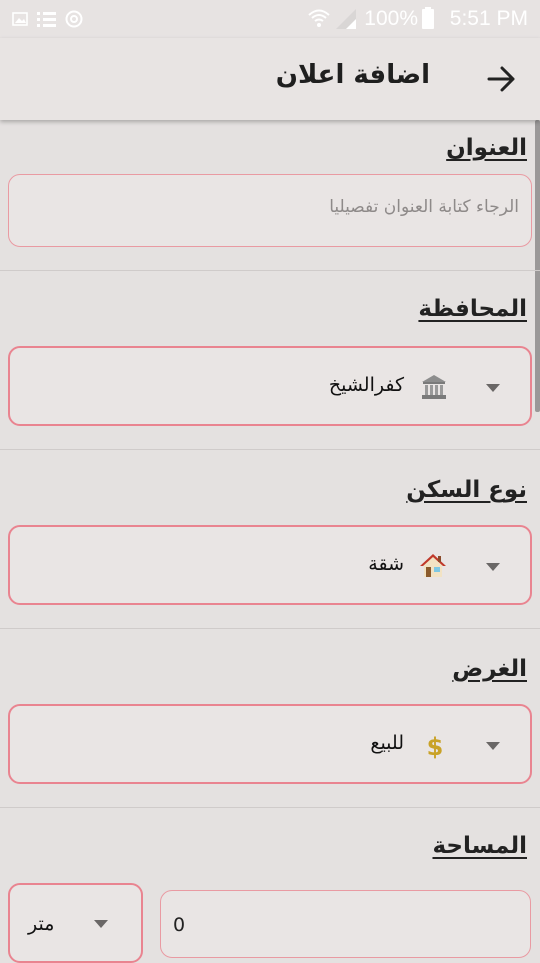 This screenshot has width=540, height=963. What do you see at coordinates (319, 18) in the screenshot?
I see `wifi-icon` at bounding box center [319, 18].